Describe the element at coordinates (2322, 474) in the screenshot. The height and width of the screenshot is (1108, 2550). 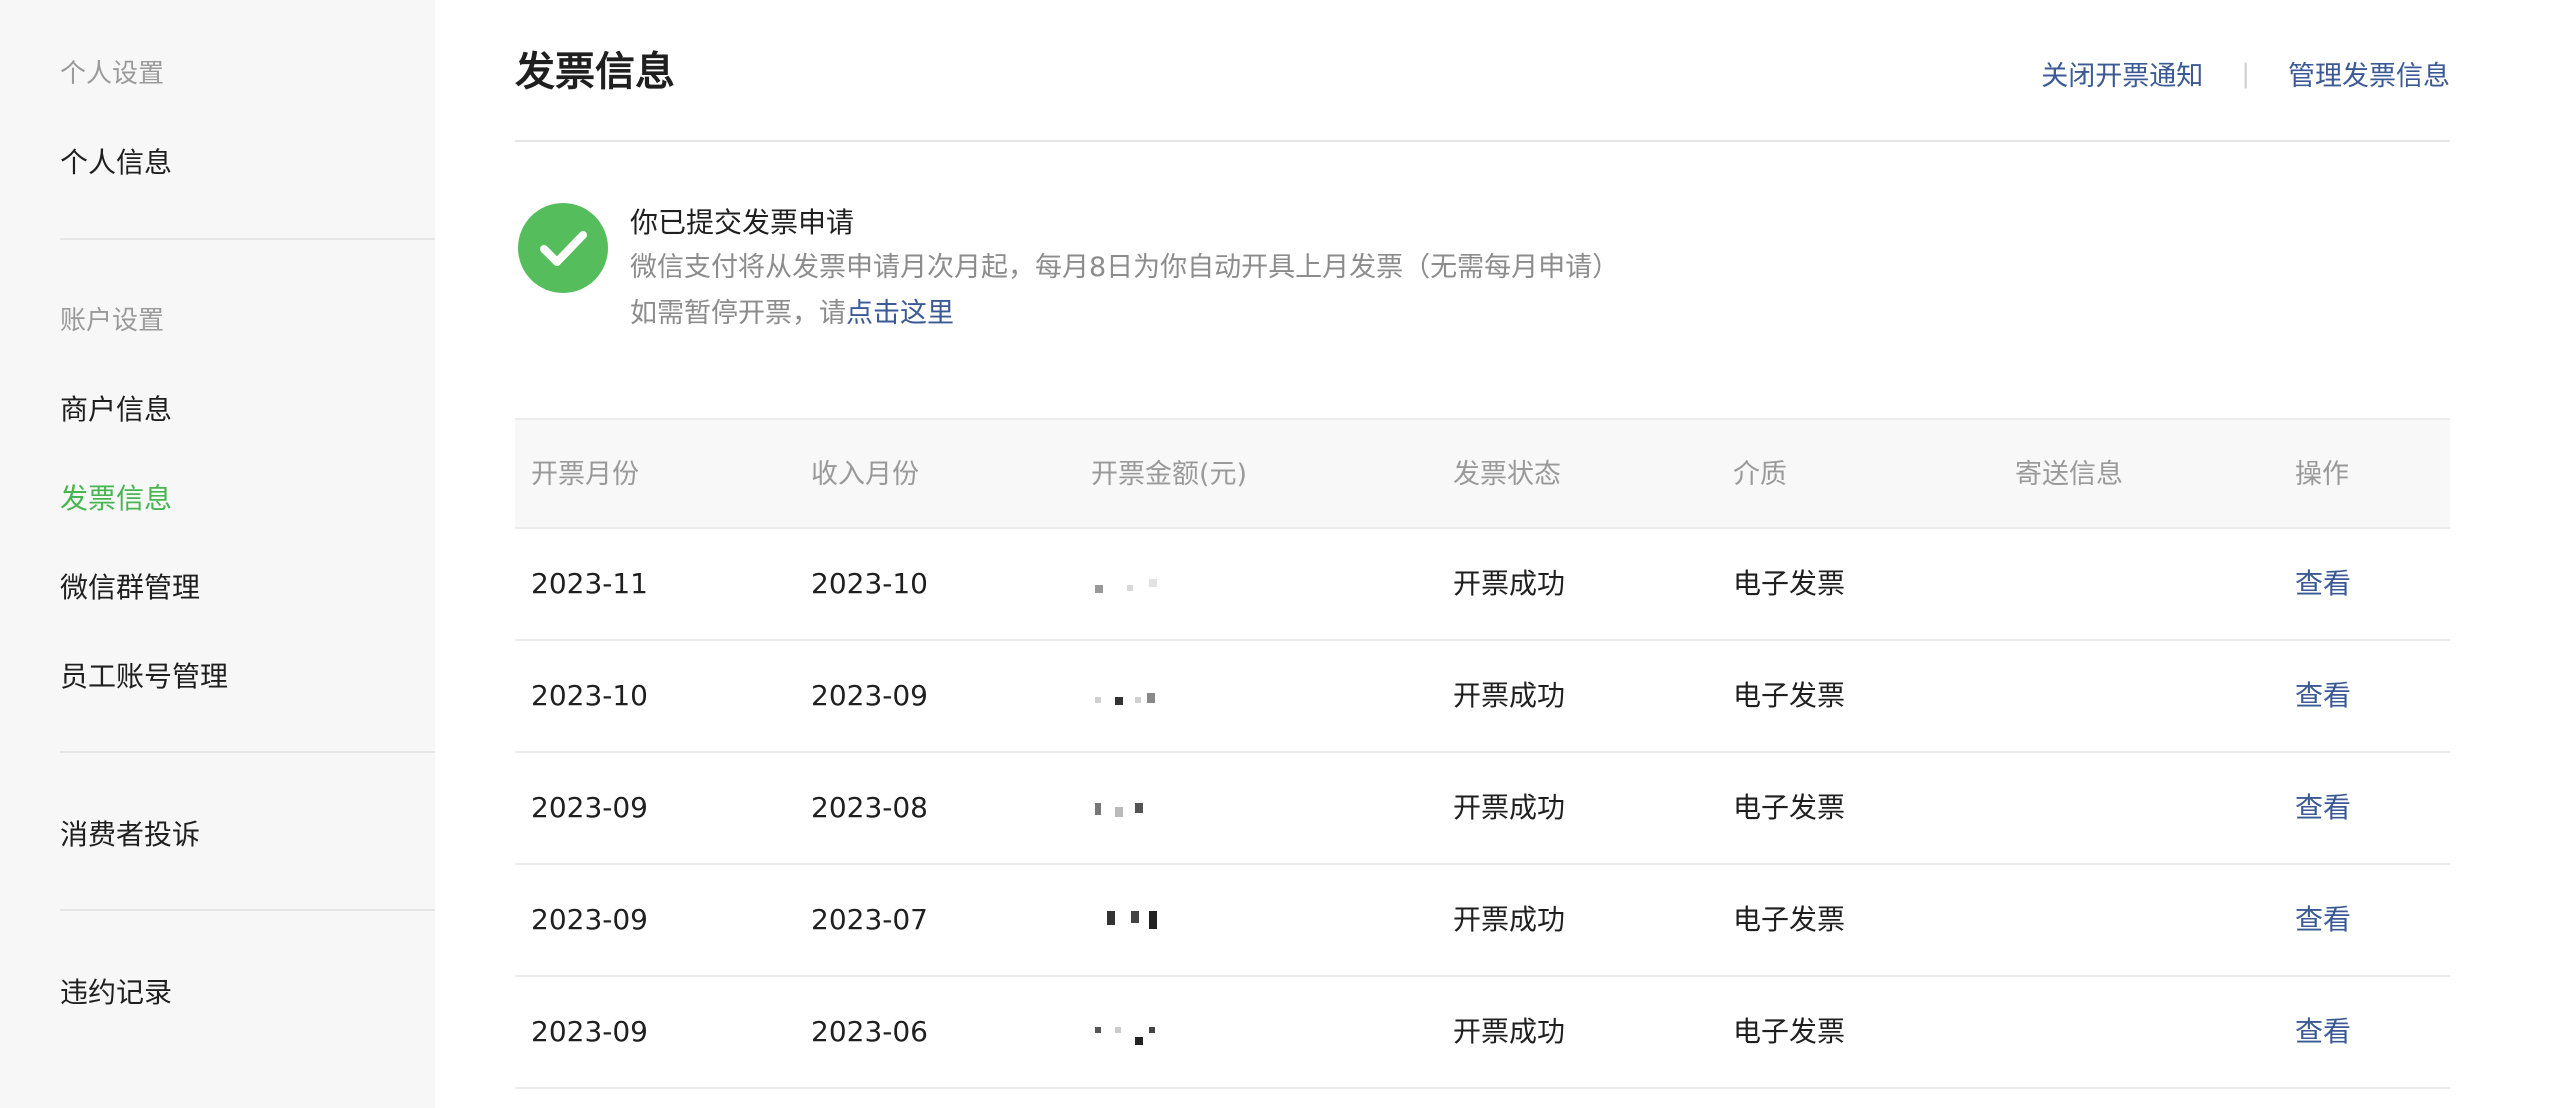
I see `column-header-action: 操作` at that location.